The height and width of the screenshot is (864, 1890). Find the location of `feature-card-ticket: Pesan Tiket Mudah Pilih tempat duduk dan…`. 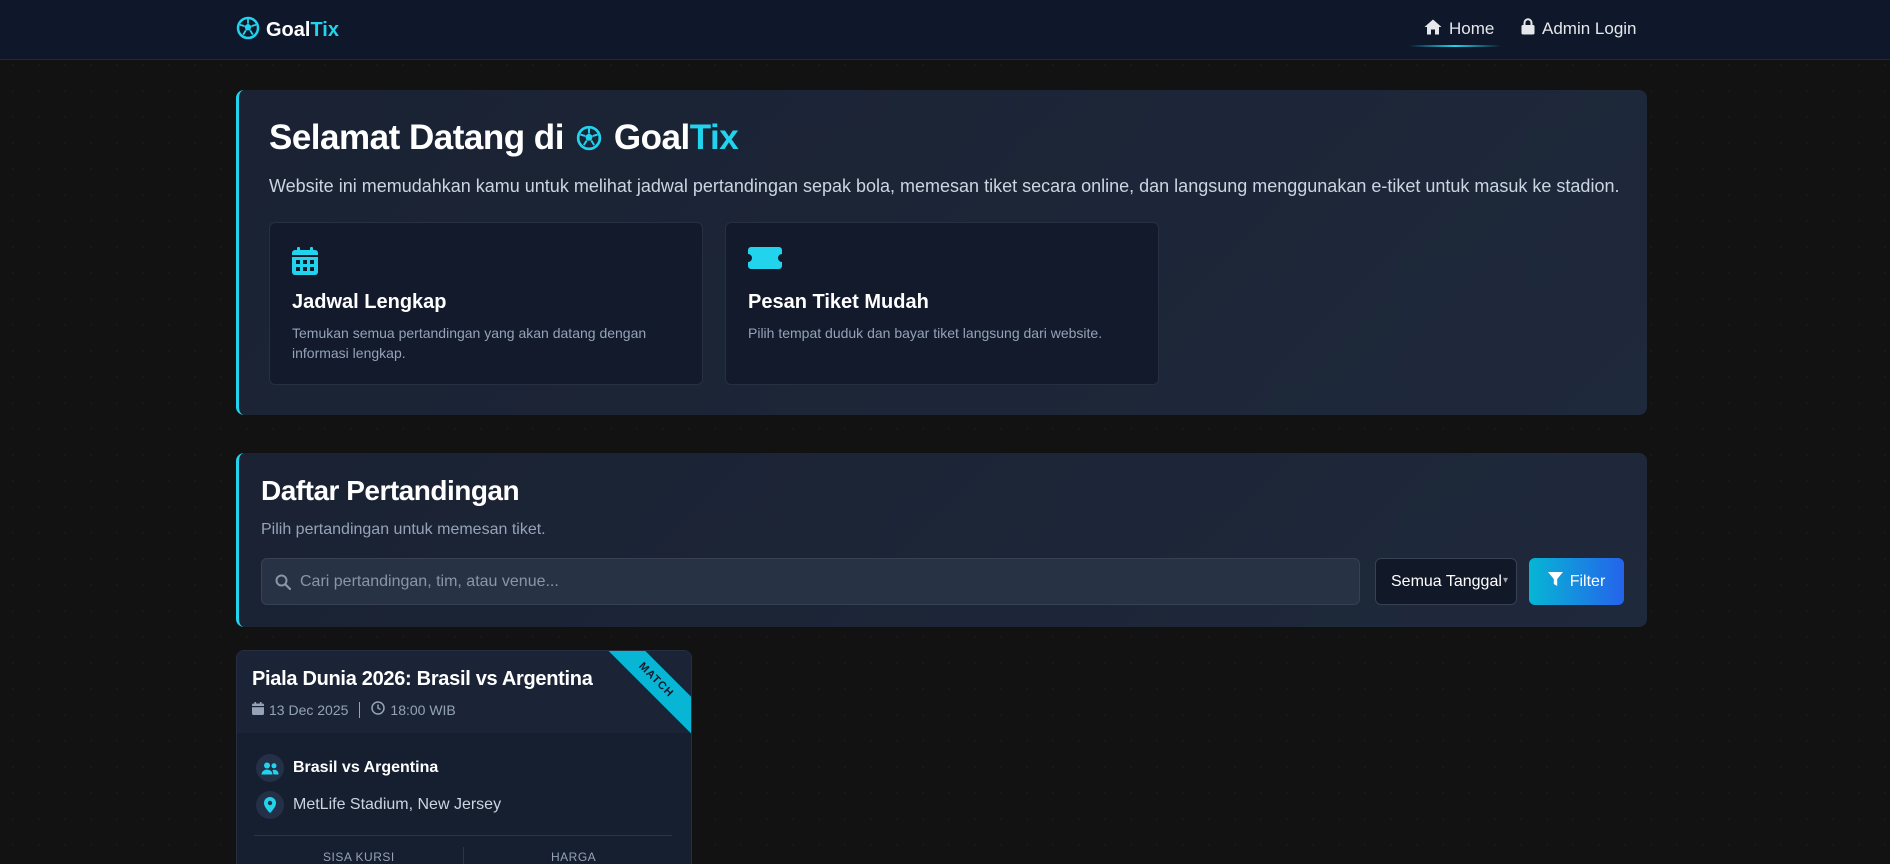

feature-card-ticket: Pesan Tiket Mudah Pilih tempat duduk dan… is located at coordinates (942, 303).